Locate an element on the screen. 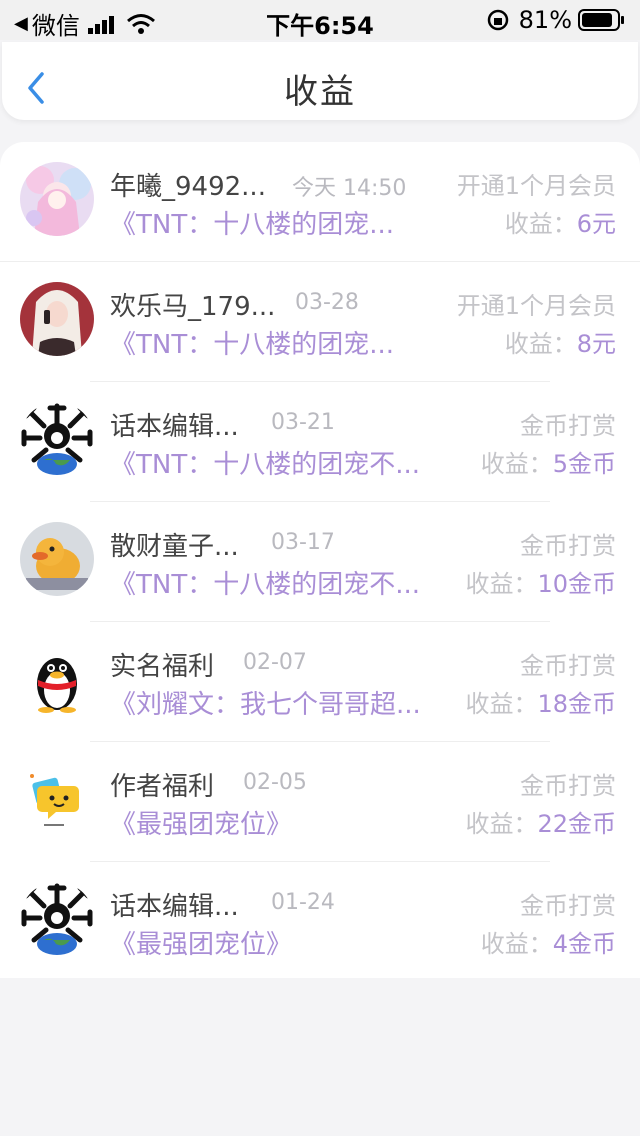 Image resolution: width=640 pixels, height=1136 pixels. income-row: 话本编辑... 03-21 金币打赏《TNT：十八楼的团宠不... 收益：5金币 is located at coordinates (320, 442).